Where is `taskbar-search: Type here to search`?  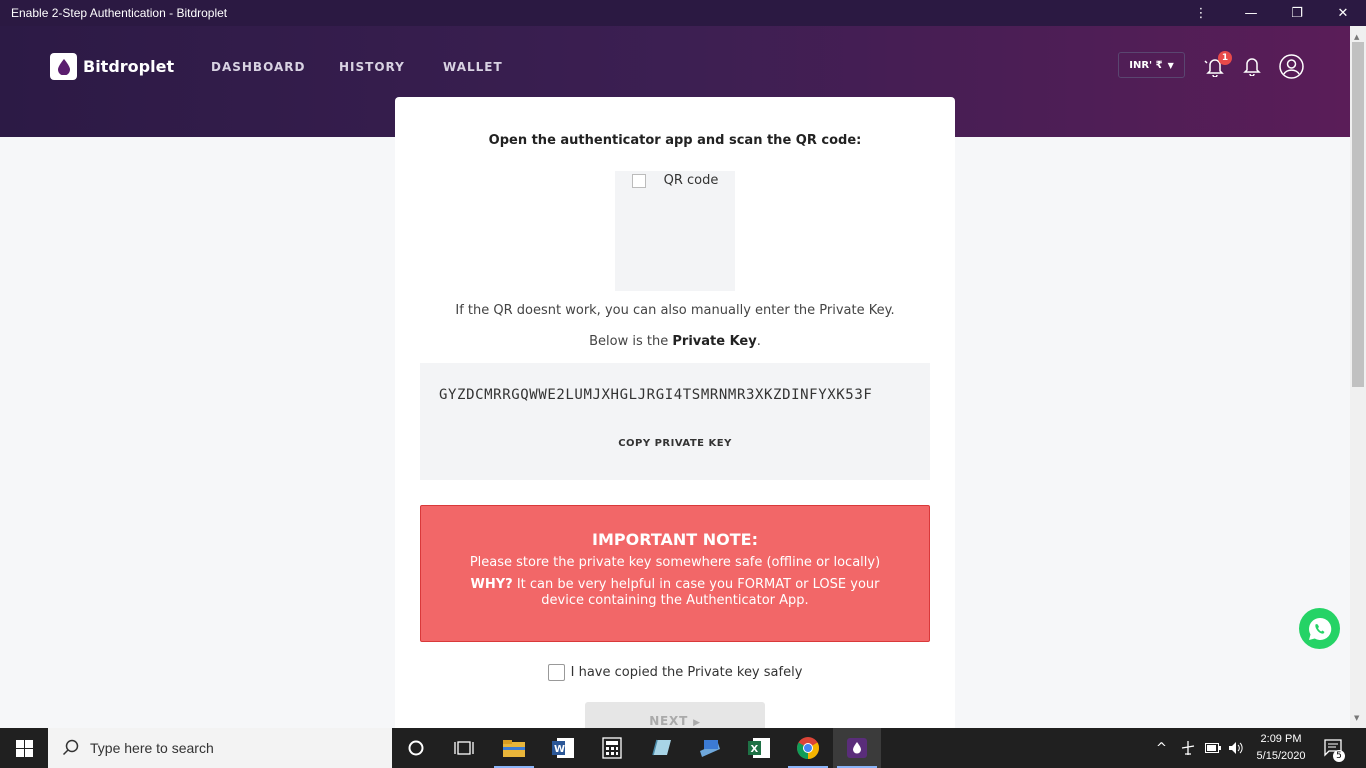 taskbar-search: Type here to search is located at coordinates (220, 748).